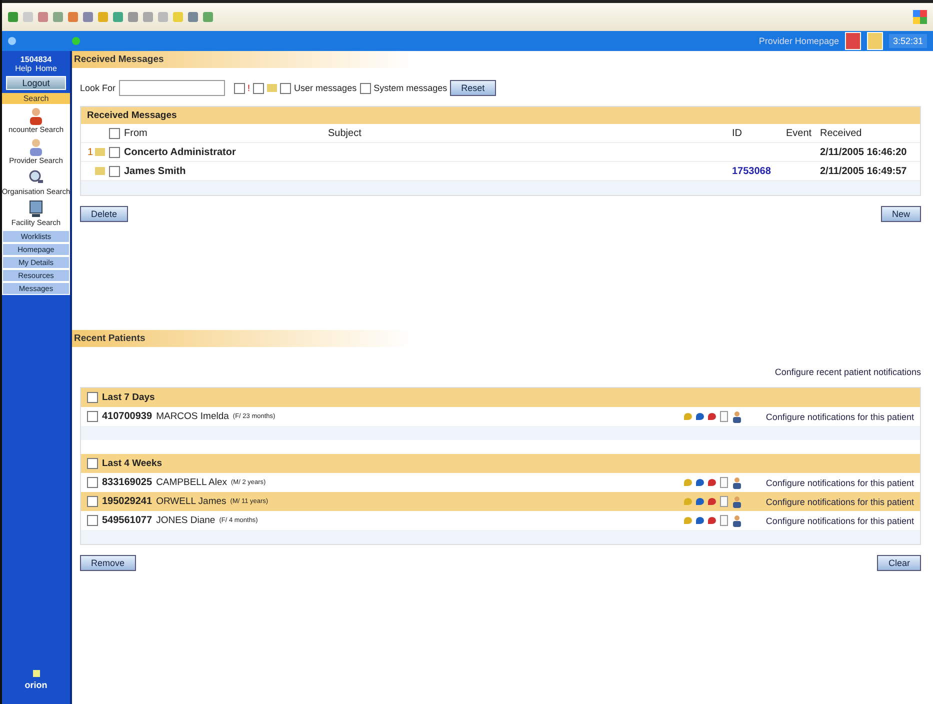 This screenshot has height=704, width=933. Describe the element at coordinates (104, 214) in the screenshot. I see `delete-button: Delete` at that location.